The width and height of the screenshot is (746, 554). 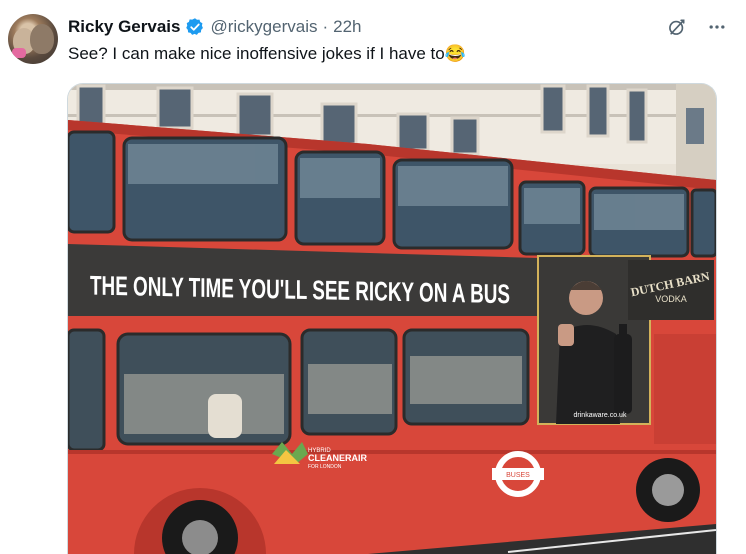 What do you see at coordinates (677, 27) in the screenshot?
I see `grok-icon` at bounding box center [677, 27].